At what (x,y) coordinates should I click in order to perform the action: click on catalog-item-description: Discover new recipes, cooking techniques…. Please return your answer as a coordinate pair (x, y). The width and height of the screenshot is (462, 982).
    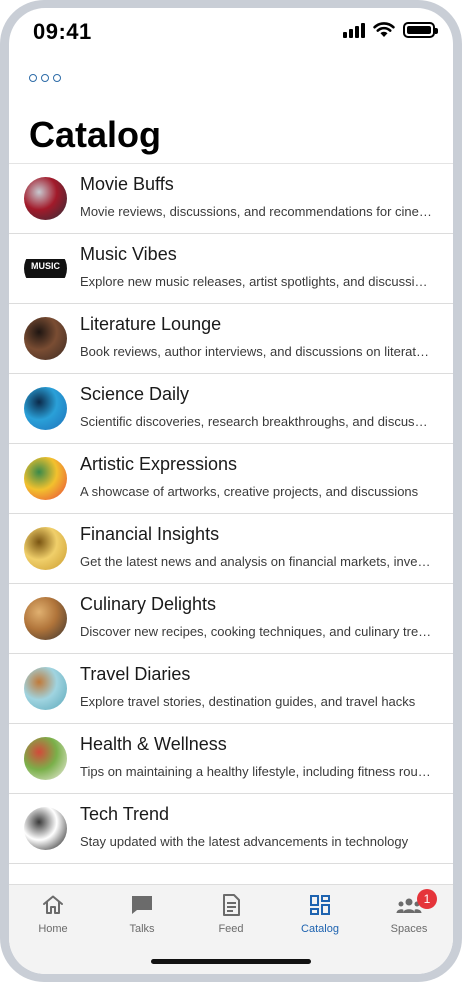
    Looking at the image, I should click on (256, 631).